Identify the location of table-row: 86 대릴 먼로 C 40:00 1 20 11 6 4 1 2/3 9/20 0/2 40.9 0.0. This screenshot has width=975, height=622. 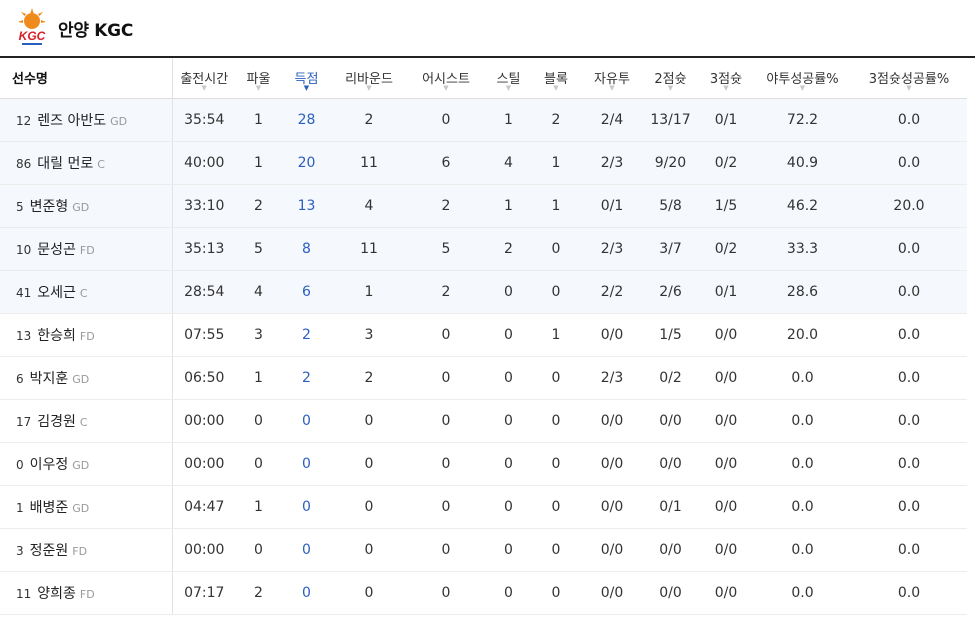
(483, 163).